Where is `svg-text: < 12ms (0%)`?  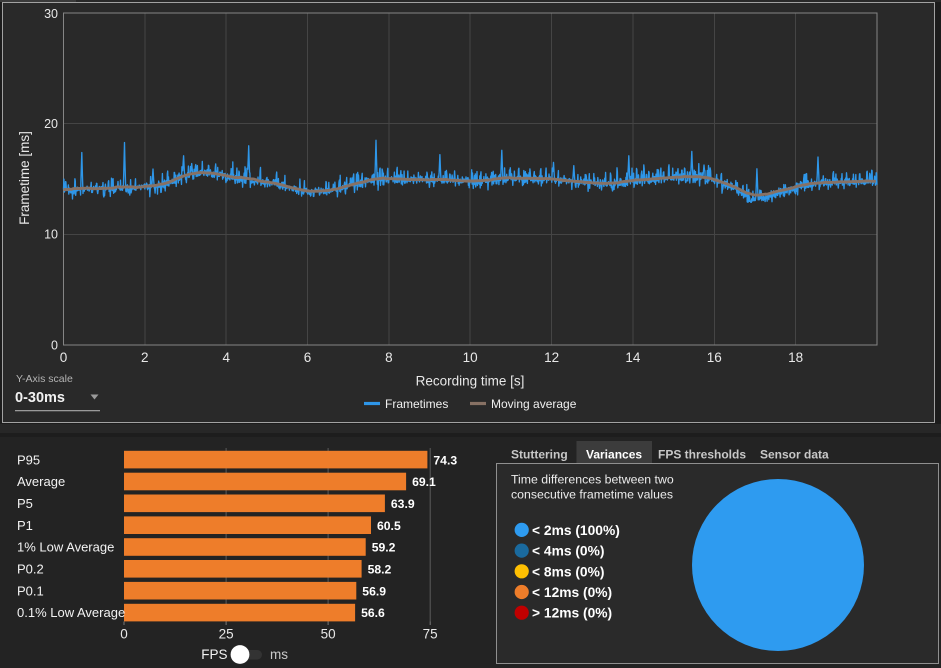
svg-text: < 12ms (0%) is located at coordinates (572, 592).